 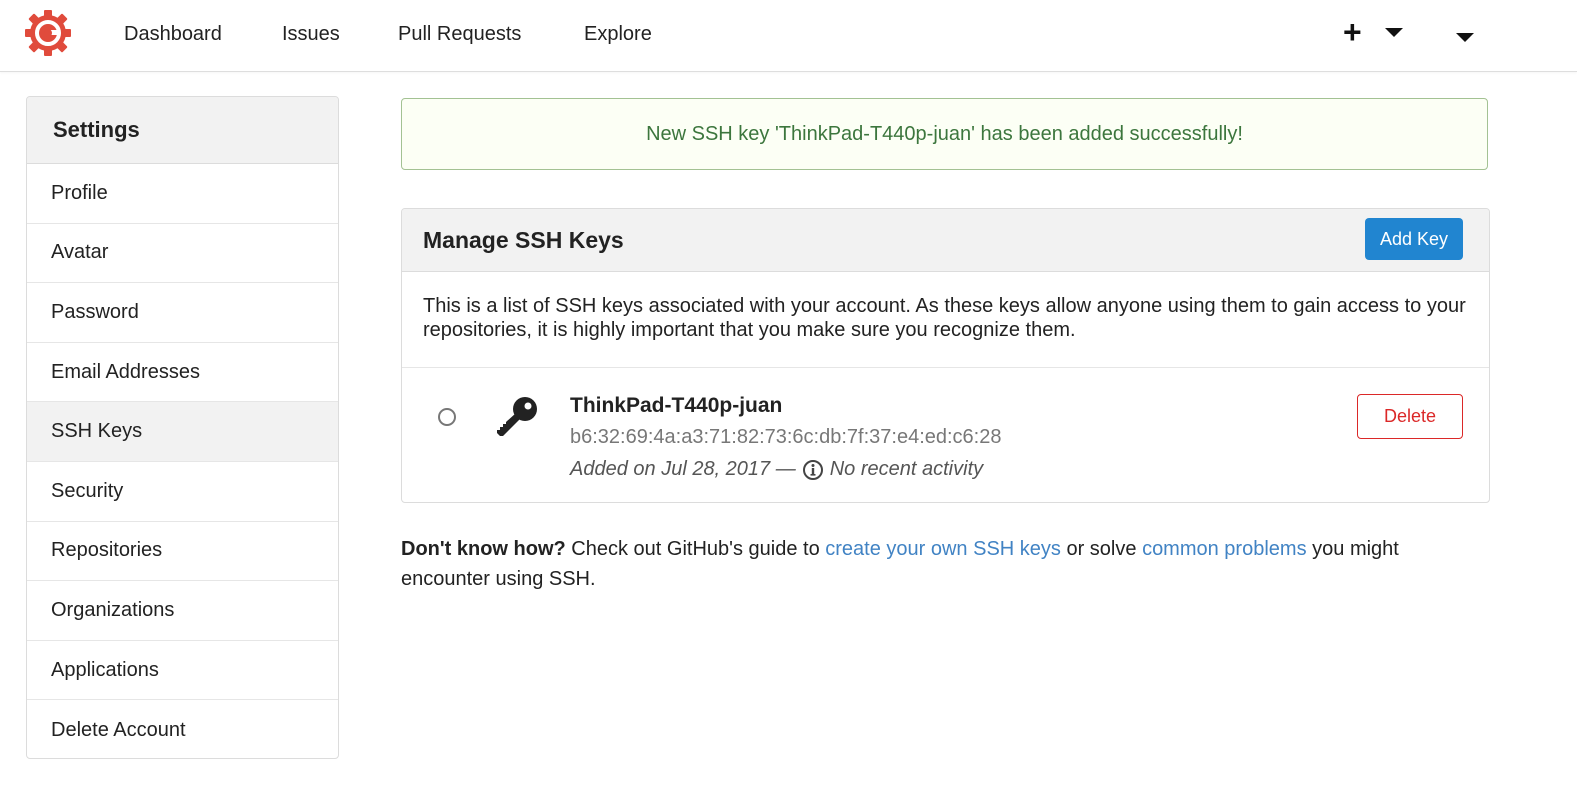 I want to click on key-icon, so click(x=517, y=416).